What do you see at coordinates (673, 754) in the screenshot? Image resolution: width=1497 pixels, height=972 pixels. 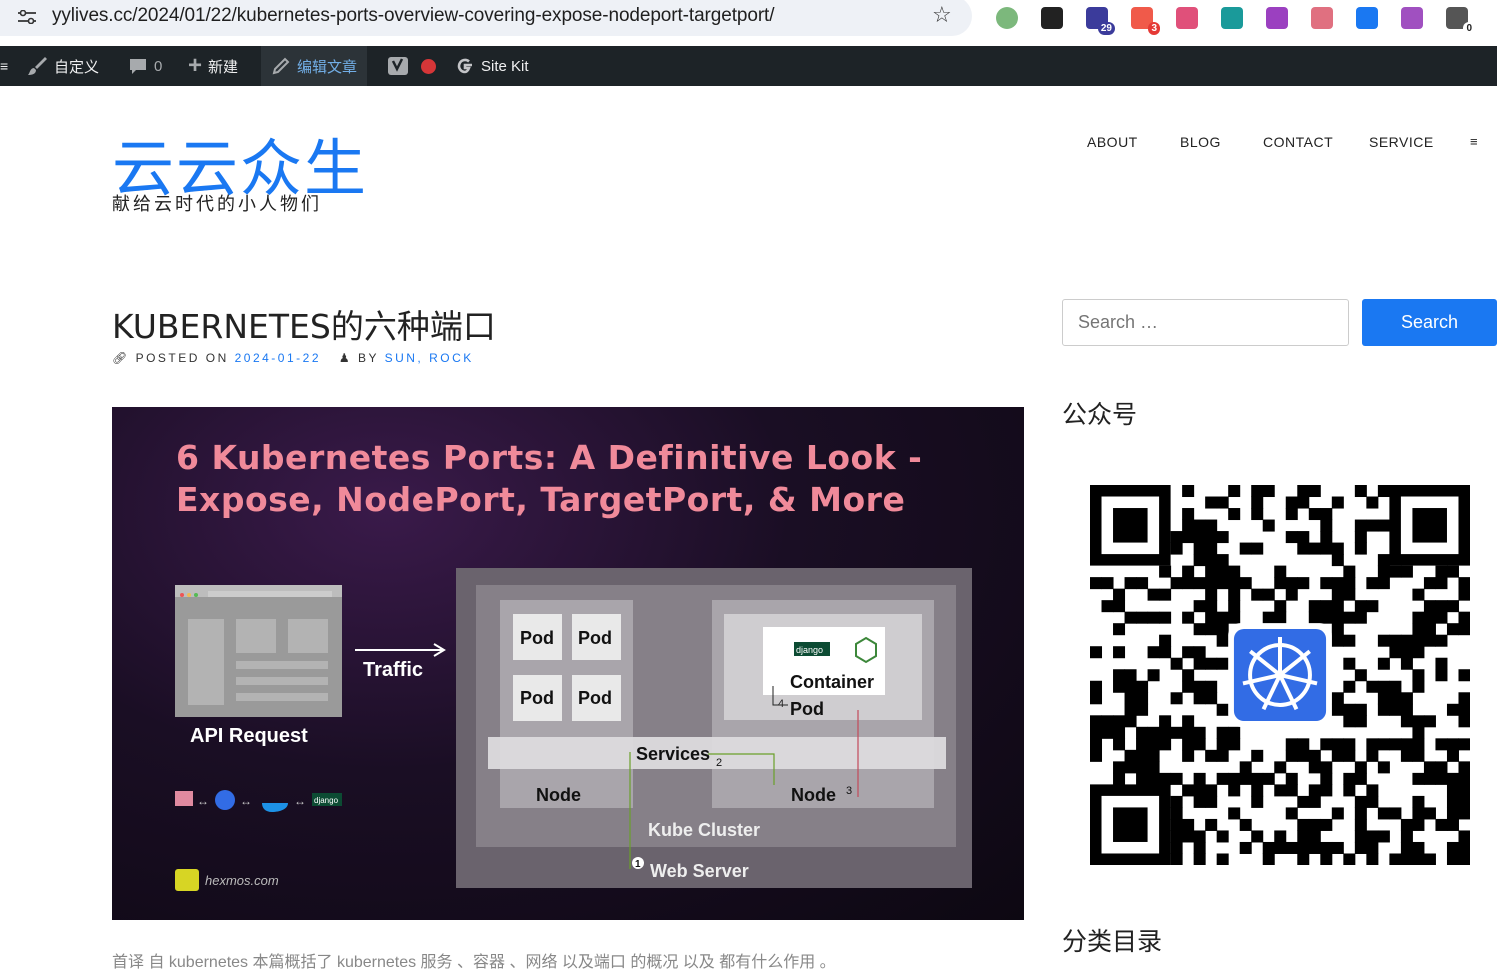 I see `services-label: Services` at bounding box center [673, 754].